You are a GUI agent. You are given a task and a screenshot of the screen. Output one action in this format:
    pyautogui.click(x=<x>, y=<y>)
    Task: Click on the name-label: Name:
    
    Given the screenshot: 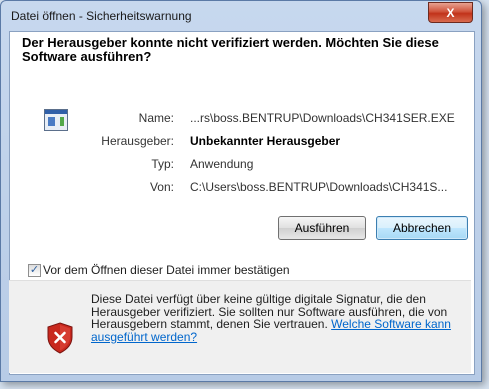 What is the action you would take?
    pyautogui.click(x=156, y=118)
    